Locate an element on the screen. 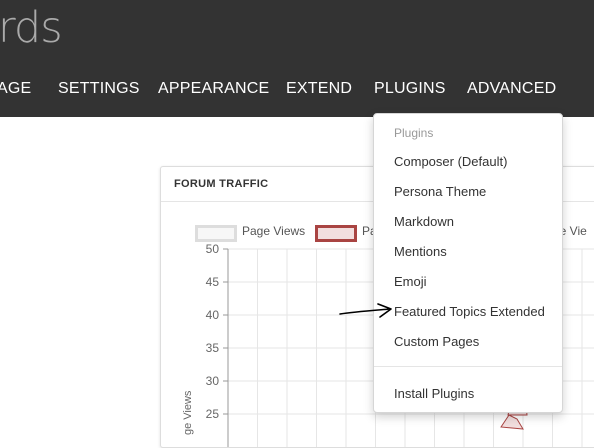  nav-item-appearance: APPEARANCE is located at coordinates (213, 89).